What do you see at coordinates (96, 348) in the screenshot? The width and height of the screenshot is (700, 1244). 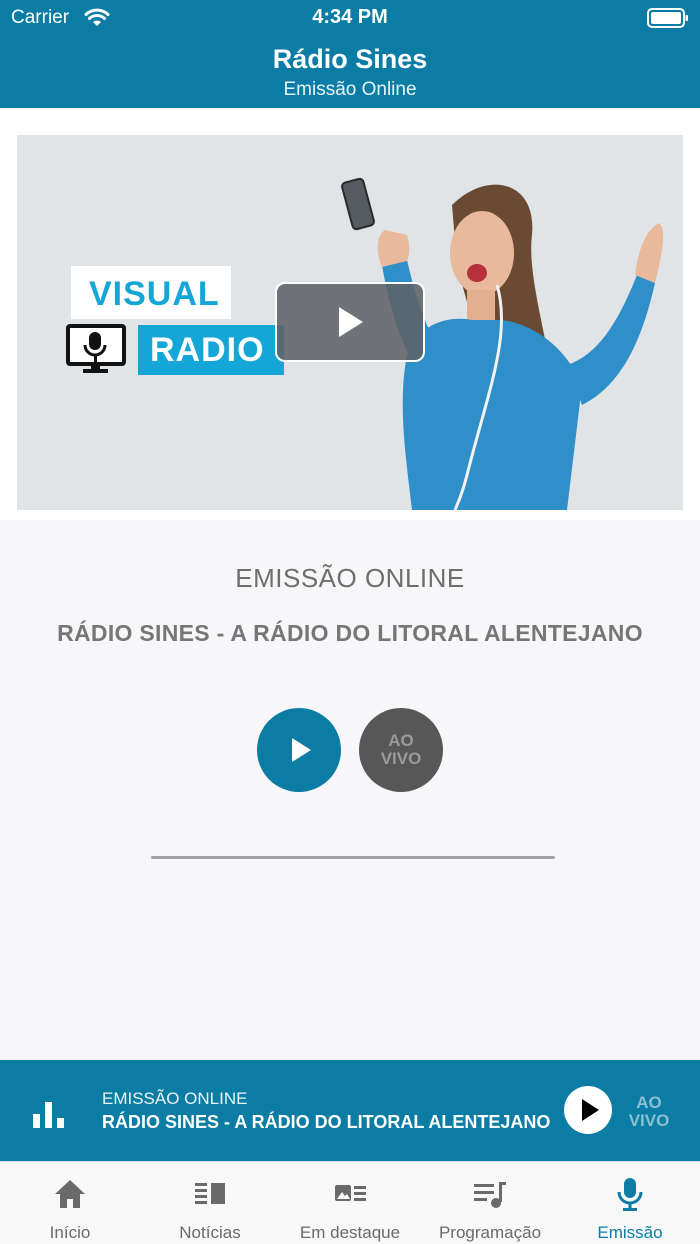 I see `monitor-microphone-icon` at bounding box center [96, 348].